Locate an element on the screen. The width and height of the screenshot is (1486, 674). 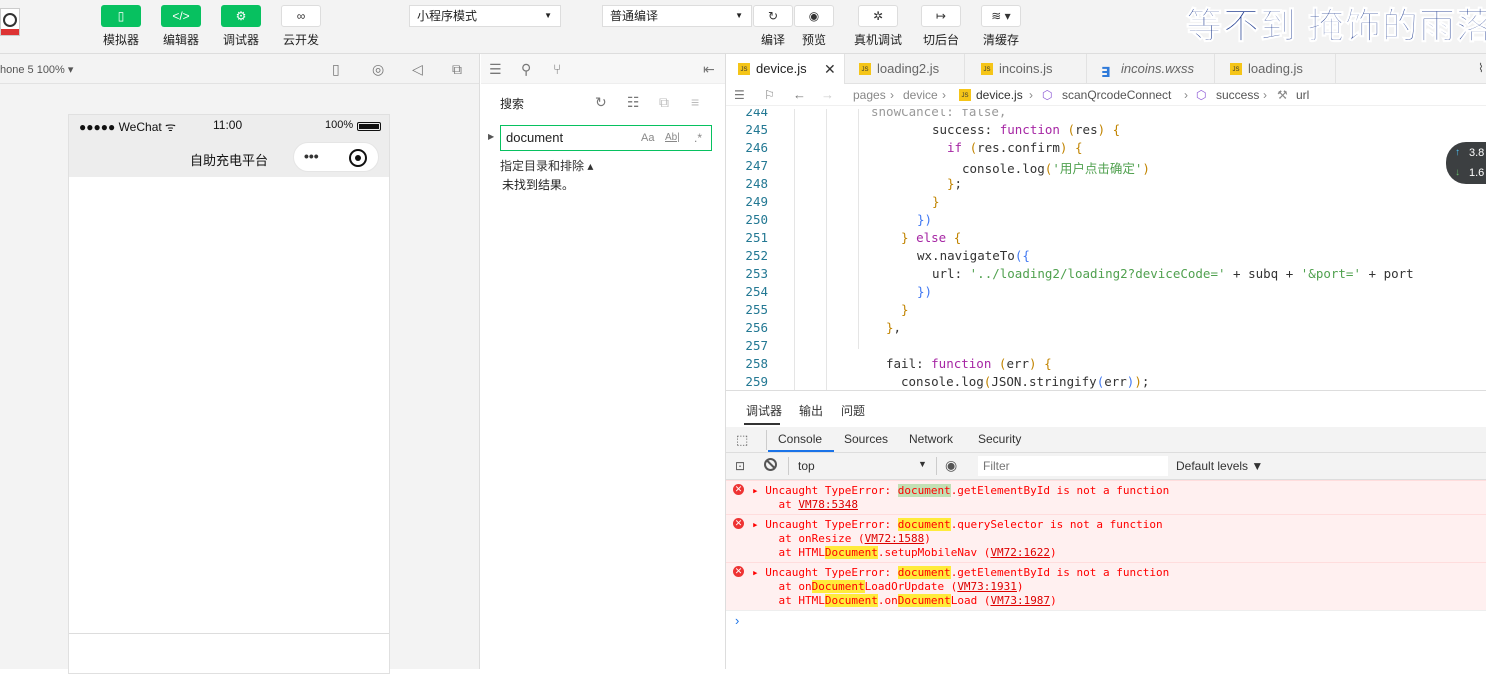
battery-icon is located at coordinates (369, 126).